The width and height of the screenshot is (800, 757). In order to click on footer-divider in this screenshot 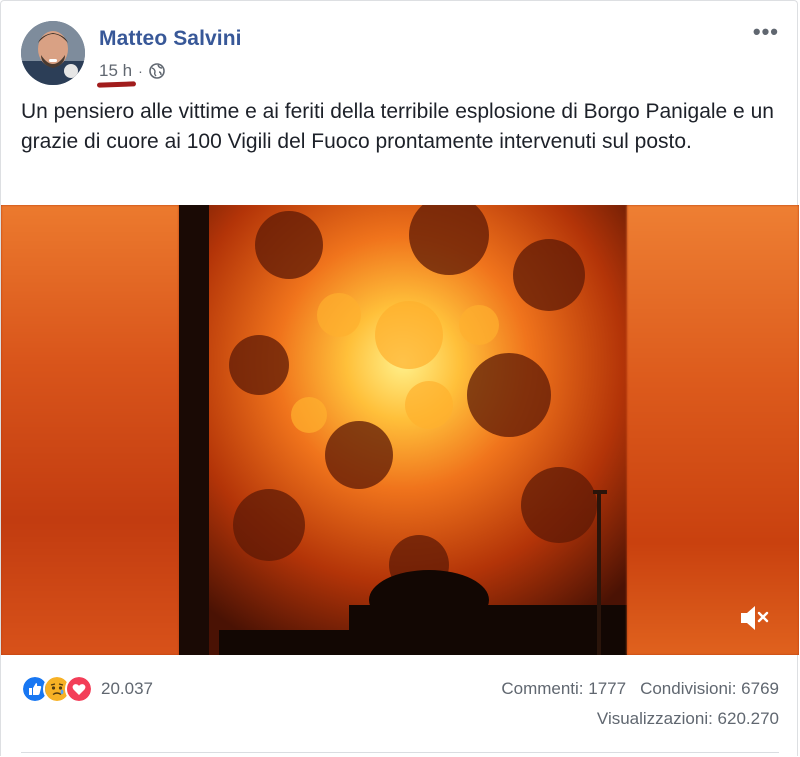, I will do `click(400, 752)`.